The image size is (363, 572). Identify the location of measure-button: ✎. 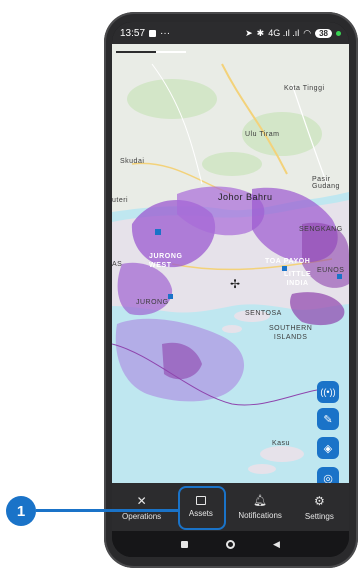
(328, 419).